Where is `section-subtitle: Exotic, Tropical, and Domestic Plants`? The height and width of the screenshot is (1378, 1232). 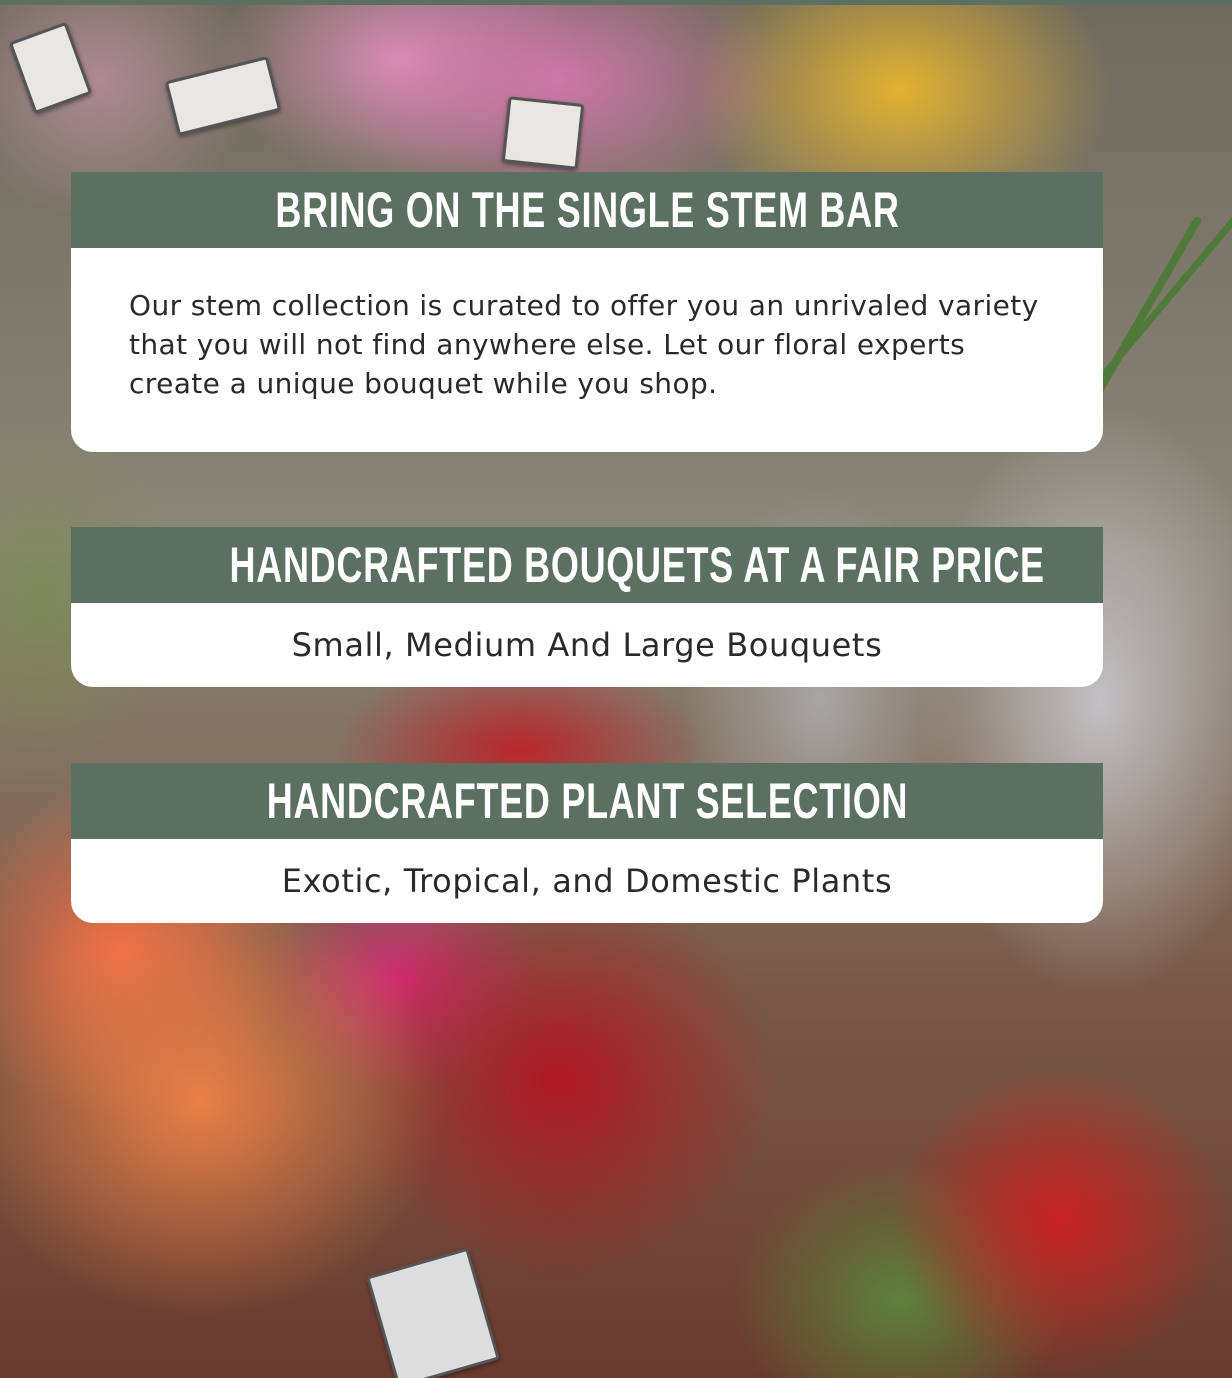 section-subtitle: Exotic, Tropical, and Domestic Plants is located at coordinates (587, 881).